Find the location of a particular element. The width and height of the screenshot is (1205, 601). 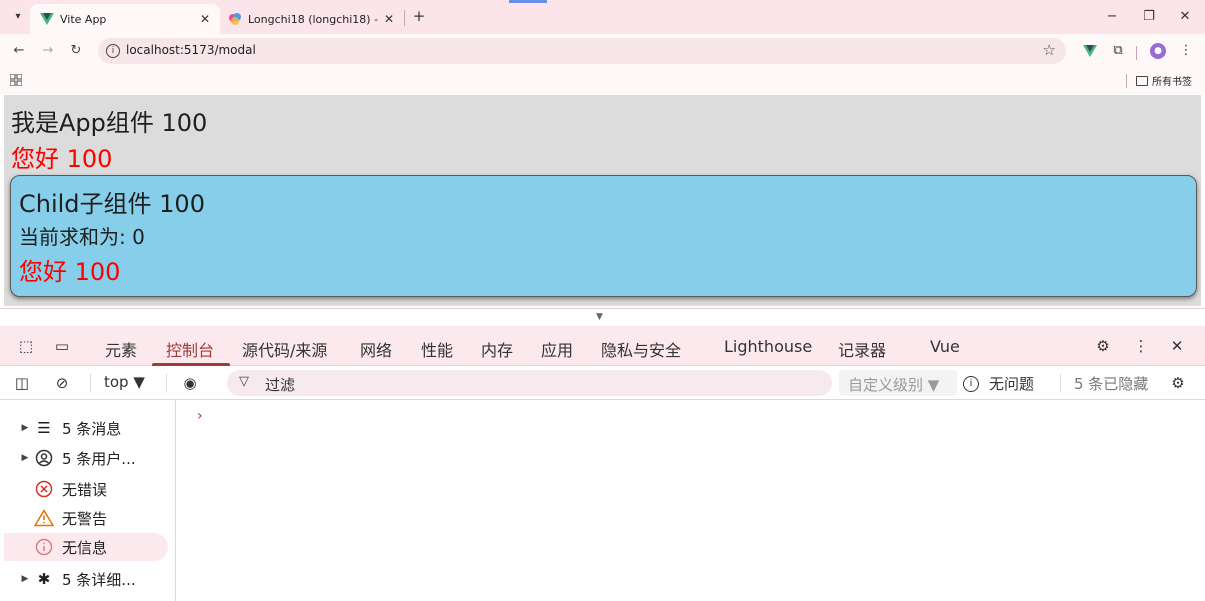

more-options-kebab-icon: ⋮ is located at coordinates (1141, 346).